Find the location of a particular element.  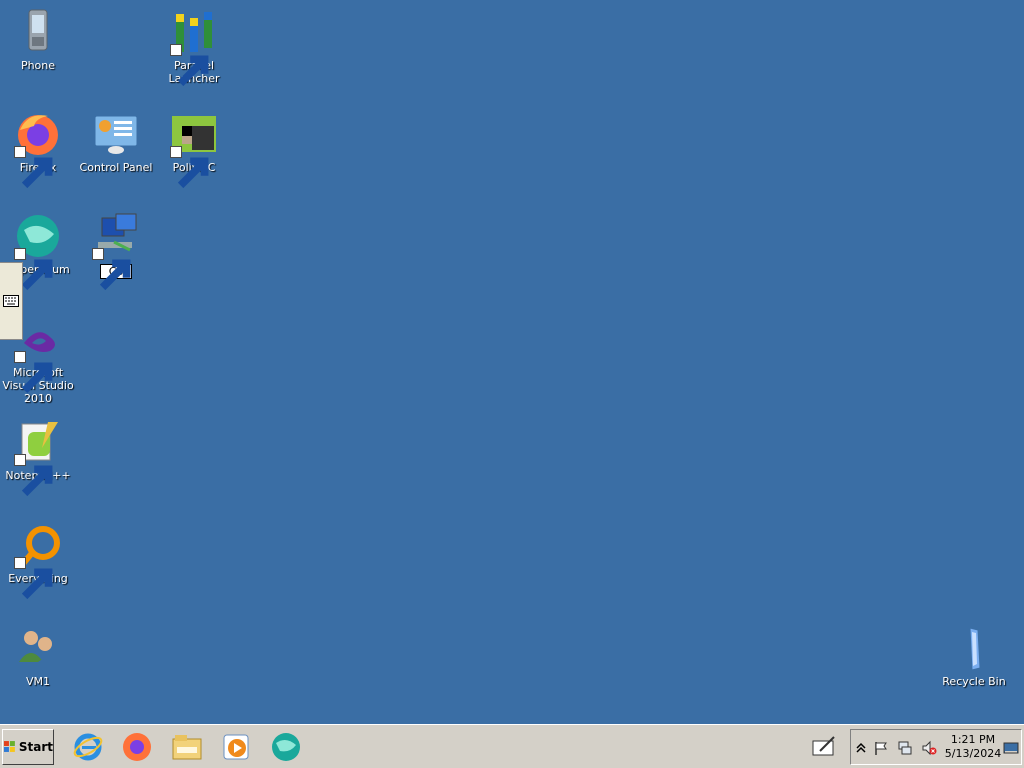

everything-search-icon is located at coordinates (38, 560).